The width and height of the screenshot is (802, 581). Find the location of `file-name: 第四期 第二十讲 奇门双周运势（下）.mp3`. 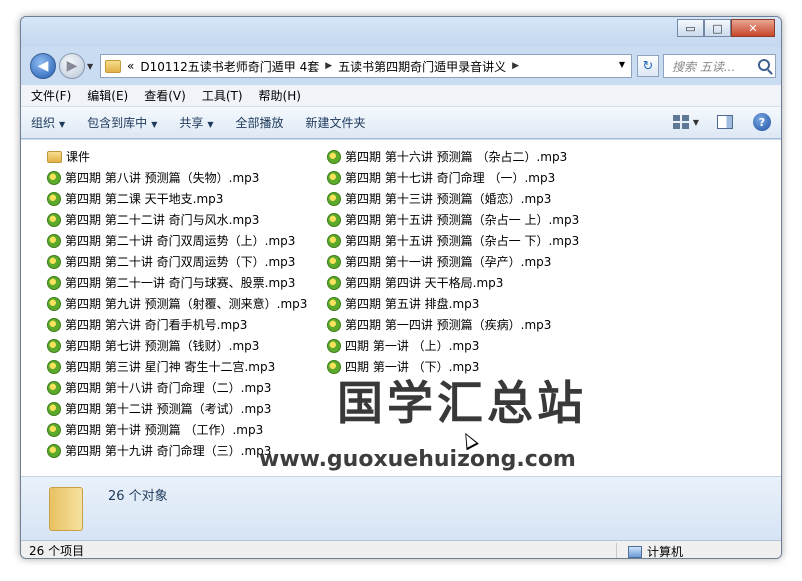

file-name: 第四期 第二十讲 奇门双周运势（下）.mp3 is located at coordinates (180, 262).